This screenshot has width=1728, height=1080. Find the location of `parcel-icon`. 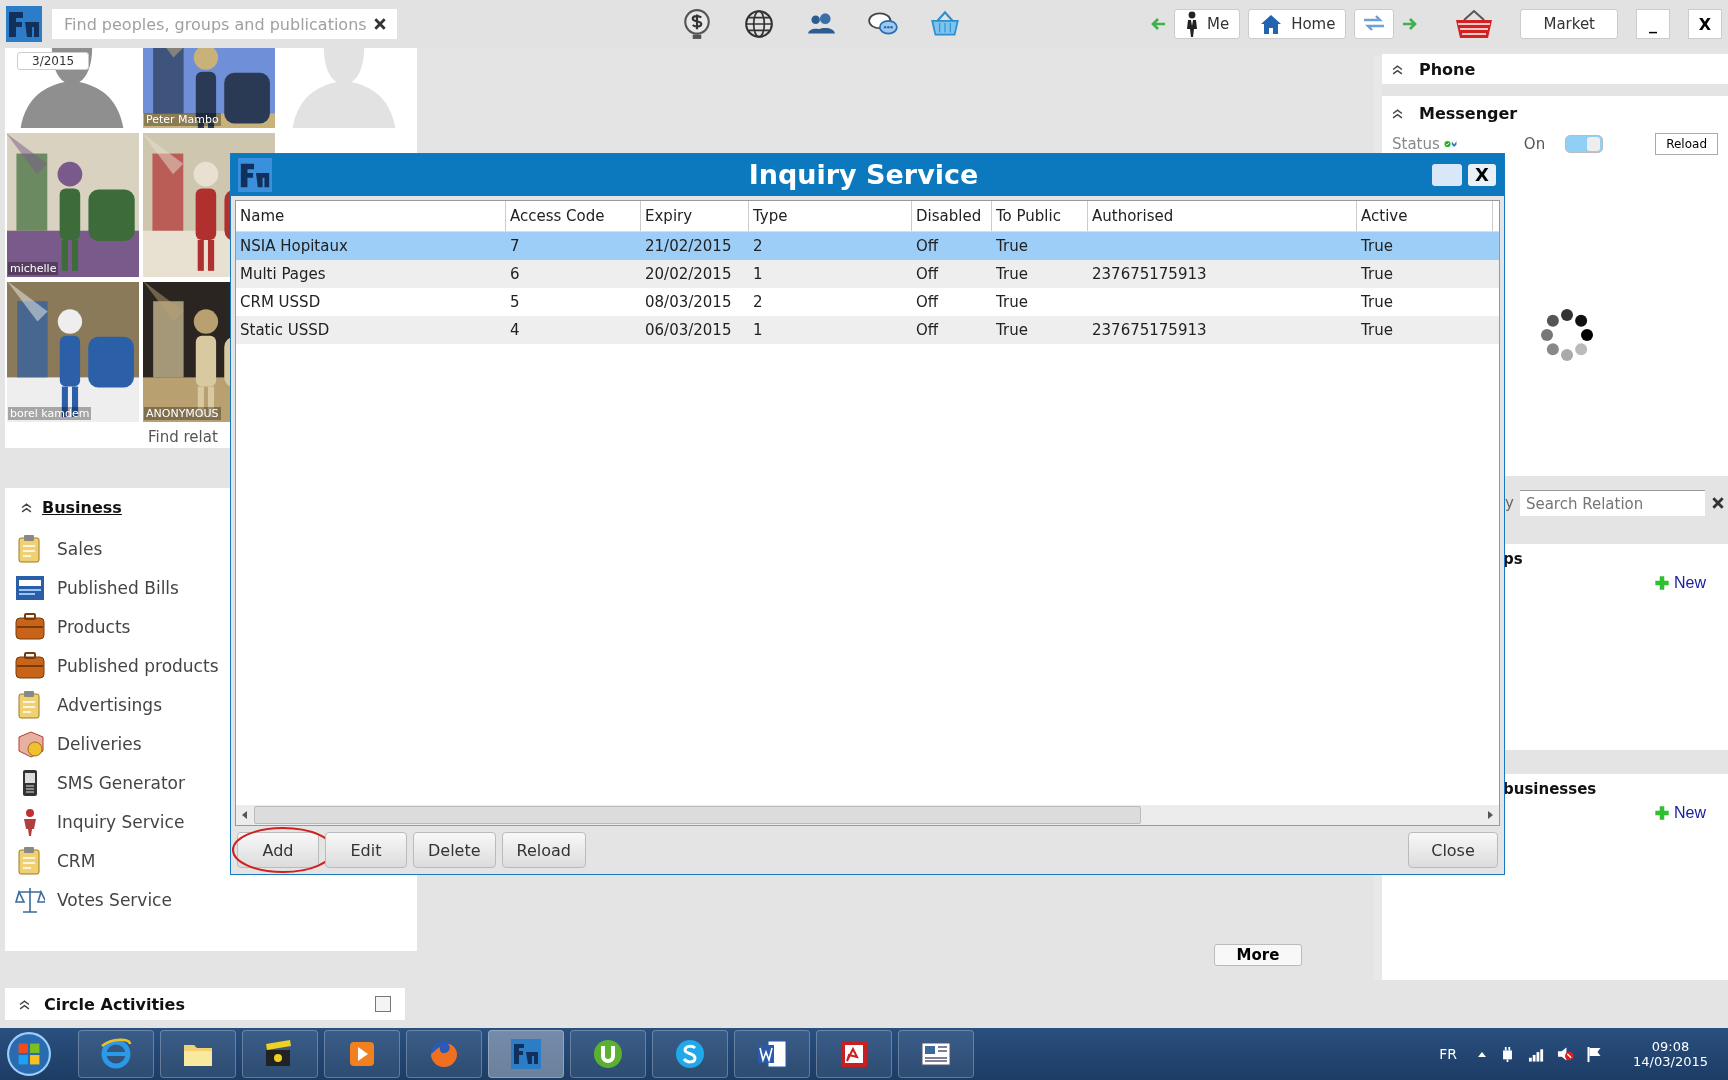

parcel-icon is located at coordinates (30, 743).